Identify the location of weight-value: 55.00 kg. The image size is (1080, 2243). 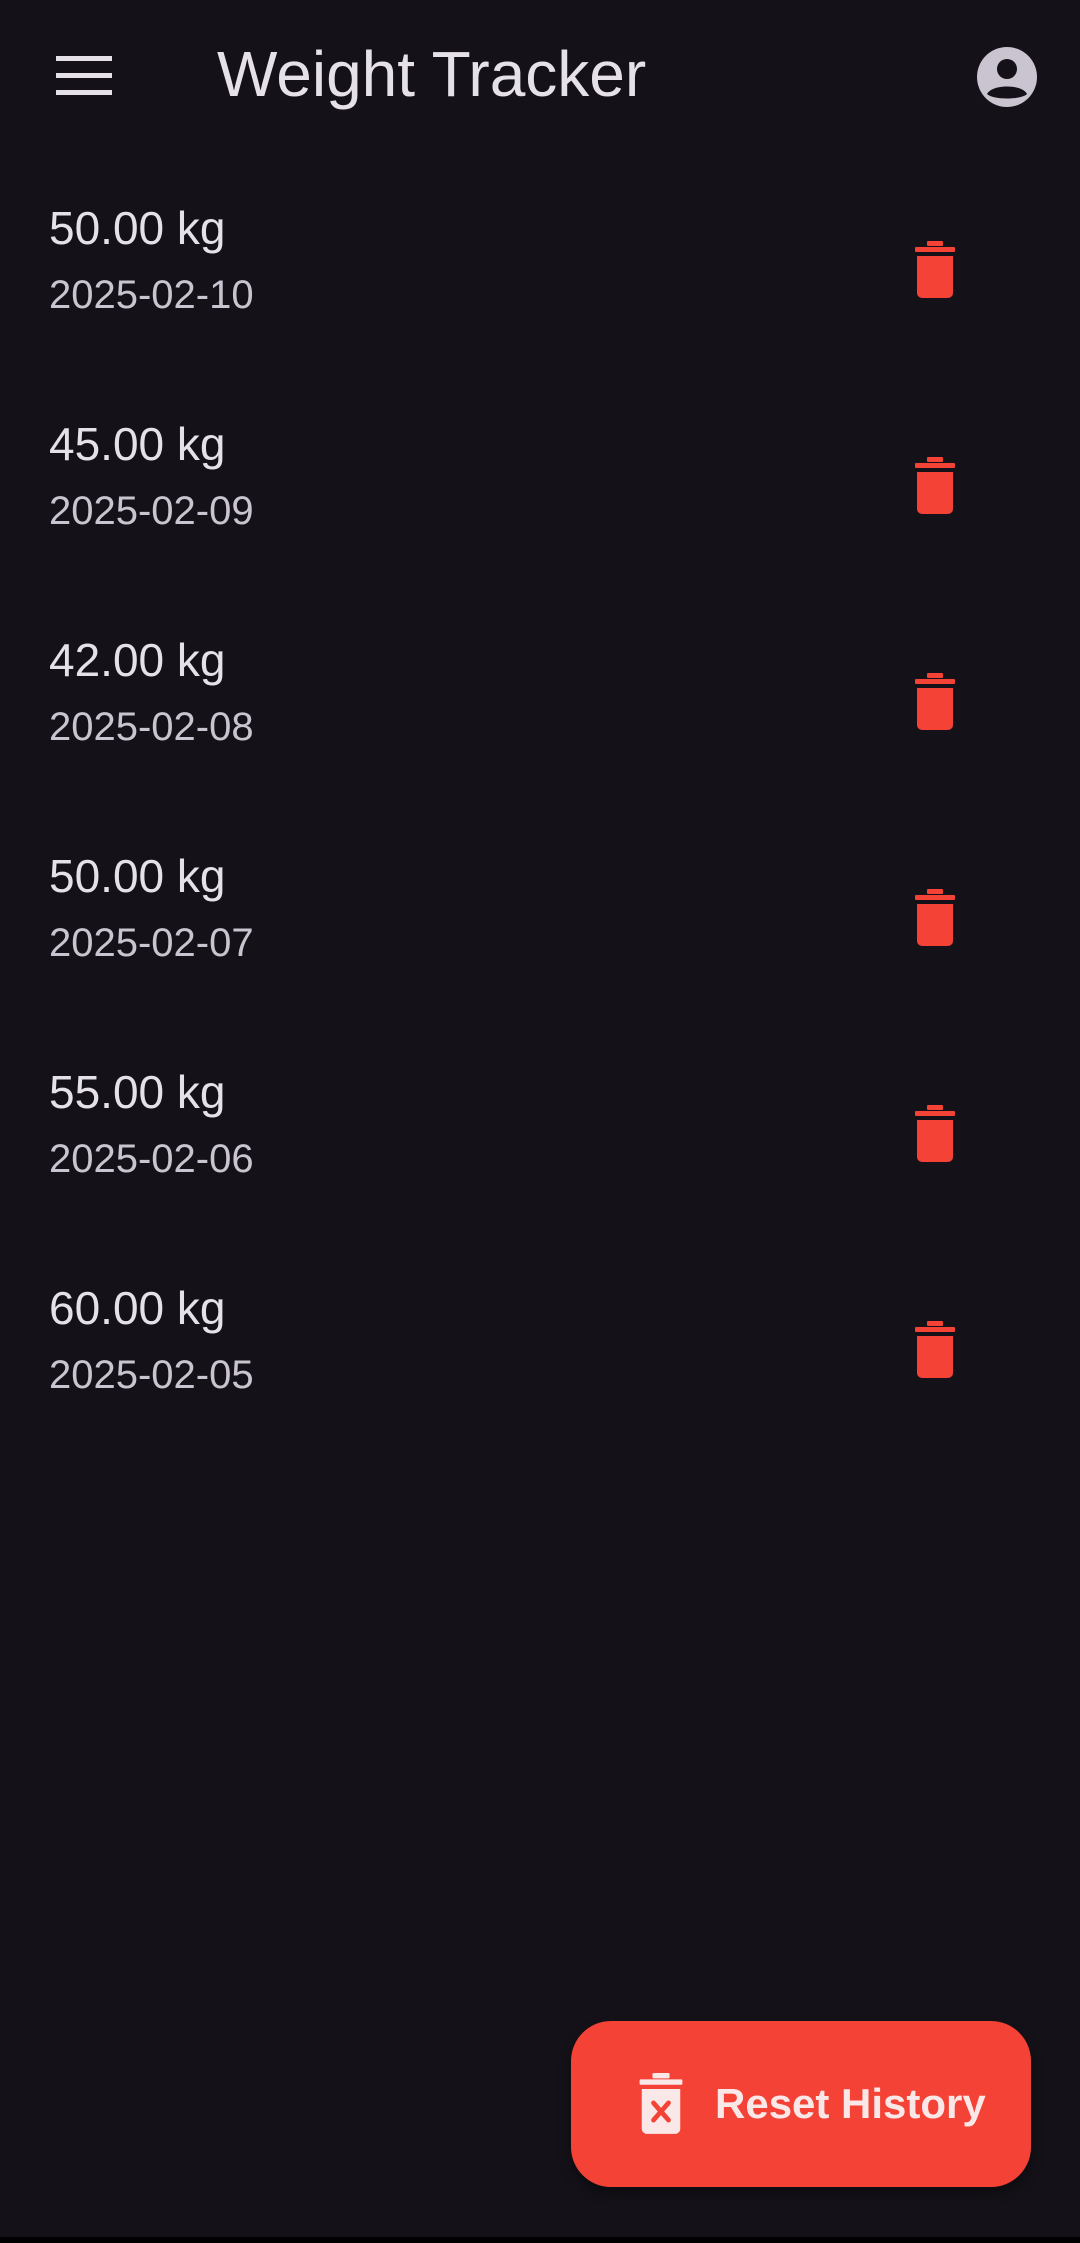
(137, 1092).